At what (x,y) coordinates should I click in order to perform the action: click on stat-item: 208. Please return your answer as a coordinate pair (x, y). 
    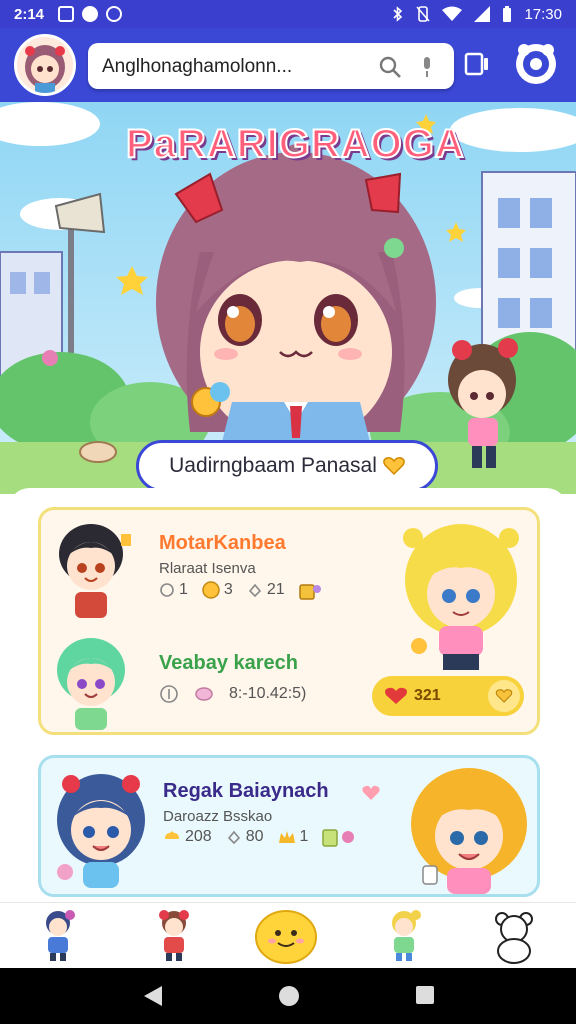
    Looking at the image, I should click on (187, 837).